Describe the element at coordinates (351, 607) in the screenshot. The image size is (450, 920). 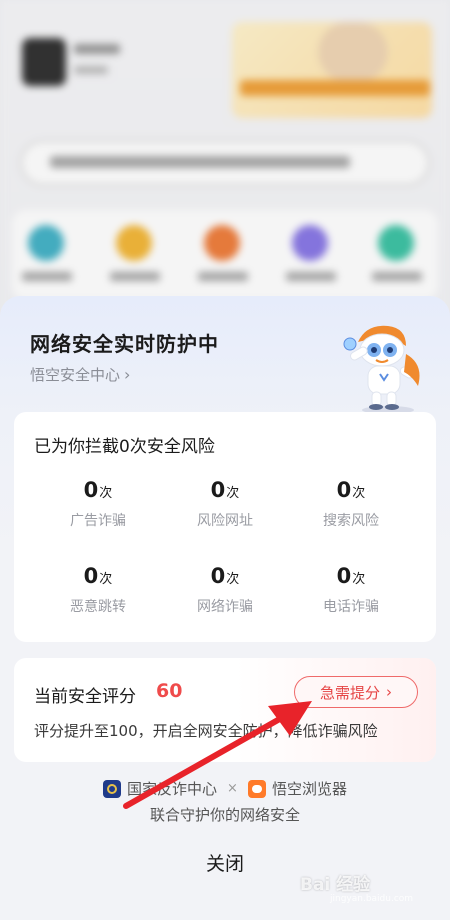
I see `stat-label: 电话诈骗` at that location.